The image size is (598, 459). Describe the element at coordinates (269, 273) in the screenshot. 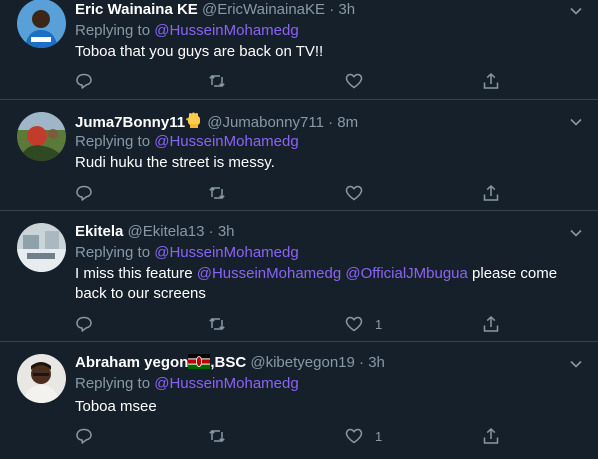

I see `text-mention: @HusseinMohamedg` at that location.